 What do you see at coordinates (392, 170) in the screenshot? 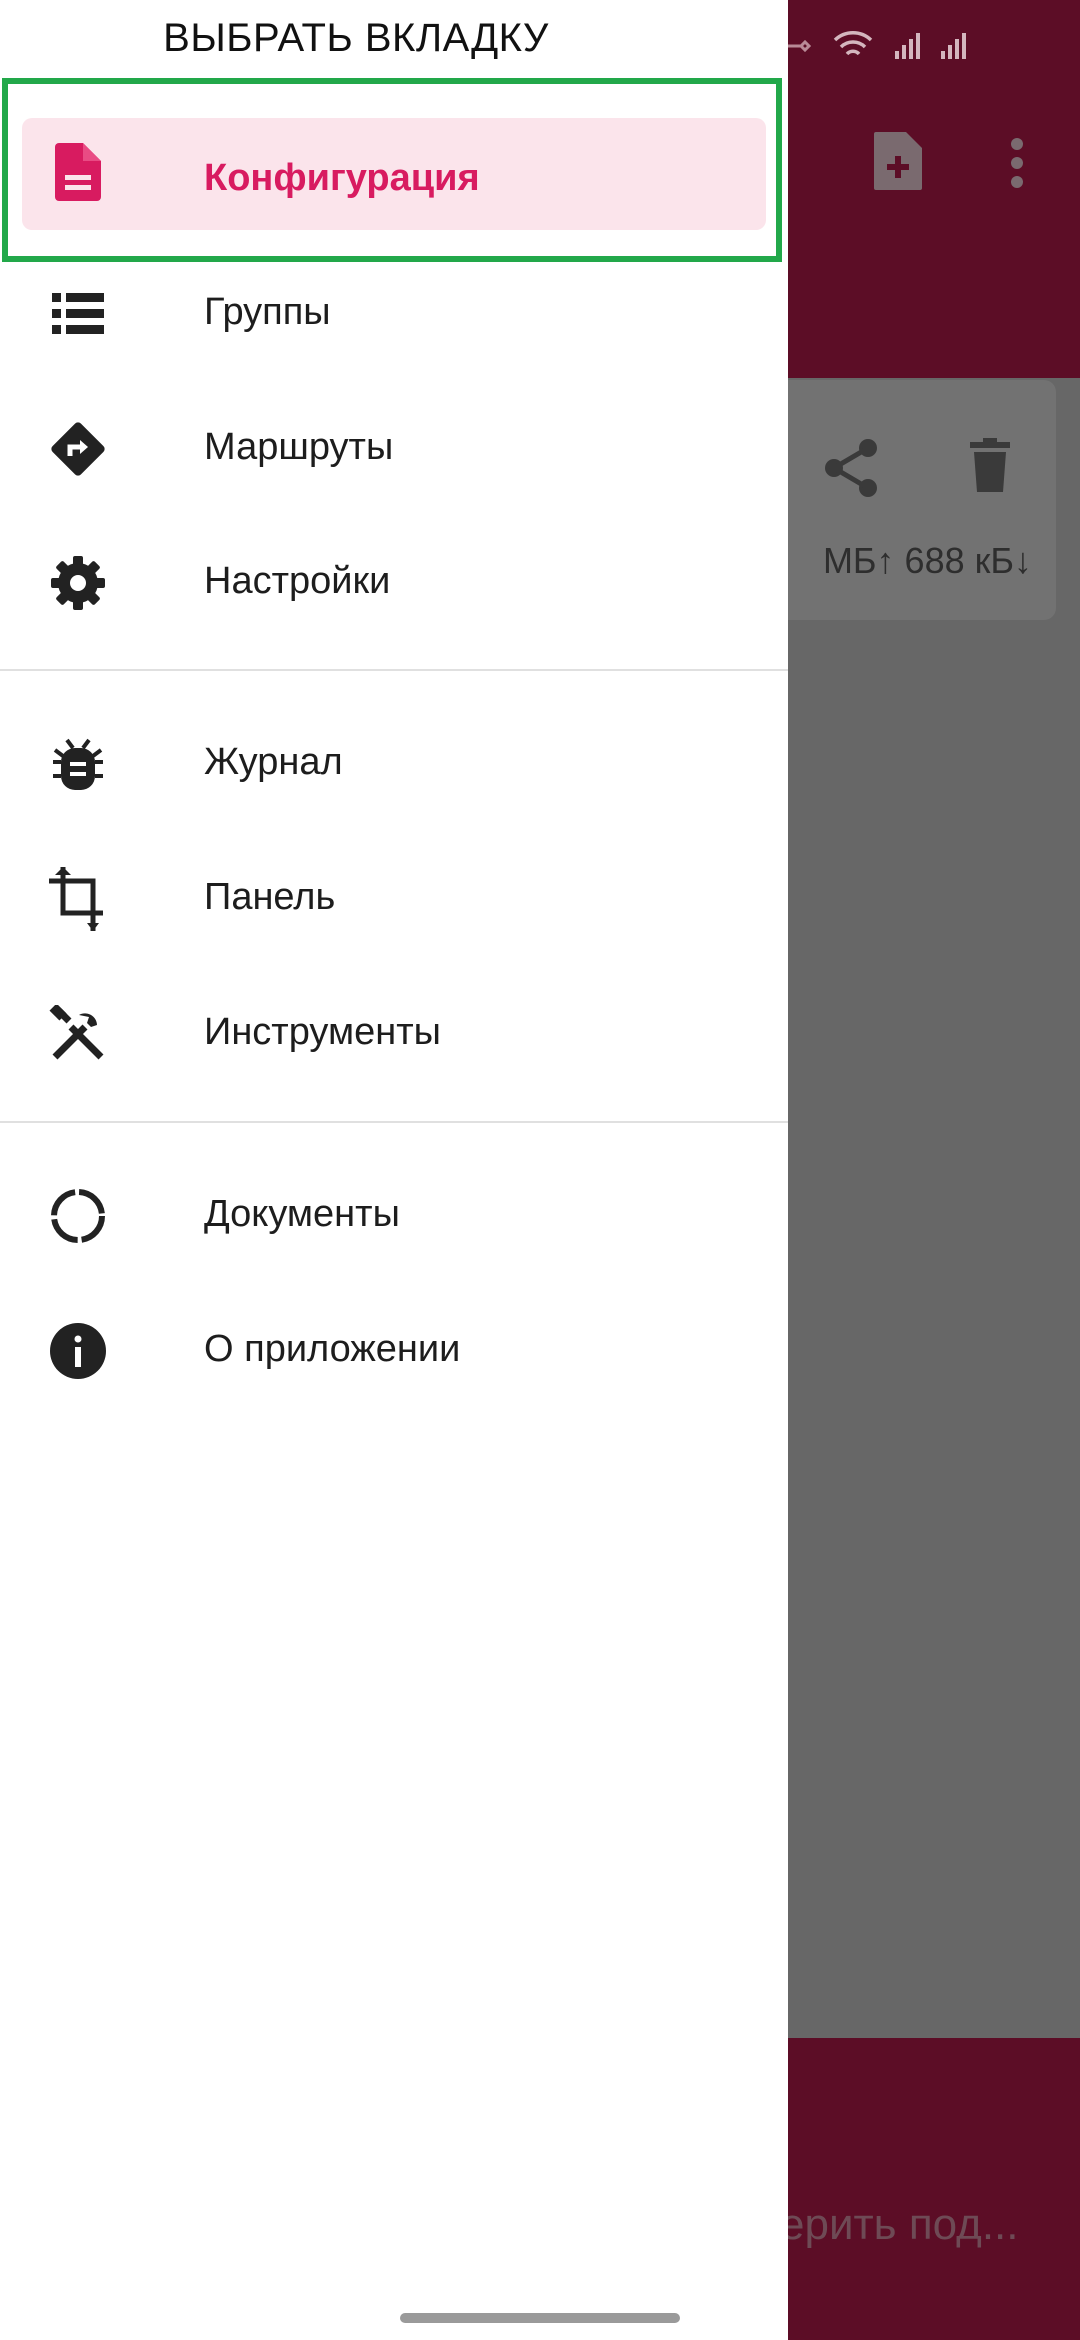
I see `highlight-frame` at bounding box center [392, 170].